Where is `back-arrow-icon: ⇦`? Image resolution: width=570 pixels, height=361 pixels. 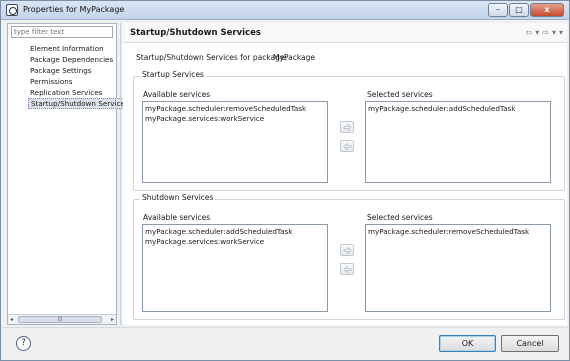 back-arrow-icon: ⇦ is located at coordinates (529, 32).